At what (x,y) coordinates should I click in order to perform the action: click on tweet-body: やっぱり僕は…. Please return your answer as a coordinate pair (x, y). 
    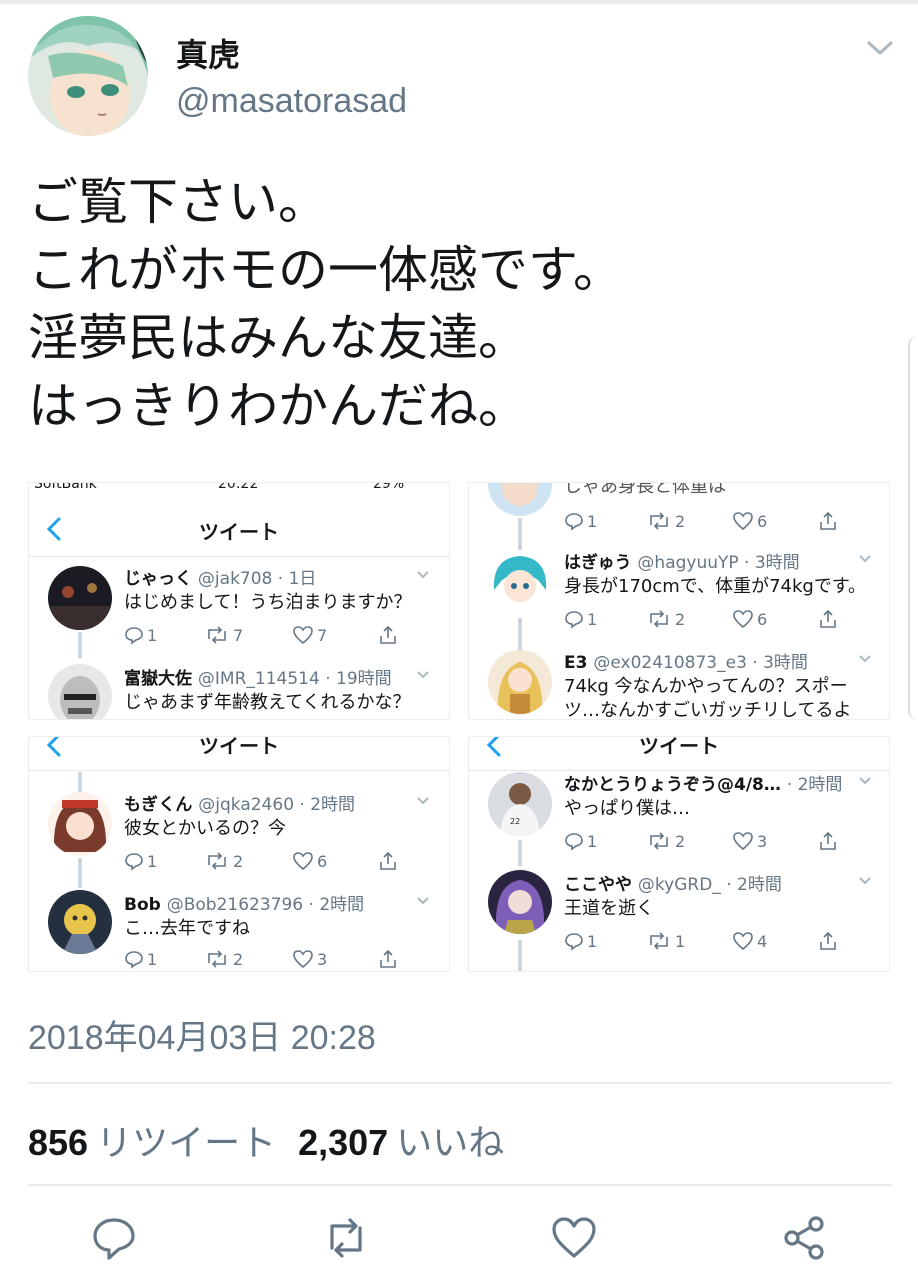
    Looking at the image, I should click on (627, 808).